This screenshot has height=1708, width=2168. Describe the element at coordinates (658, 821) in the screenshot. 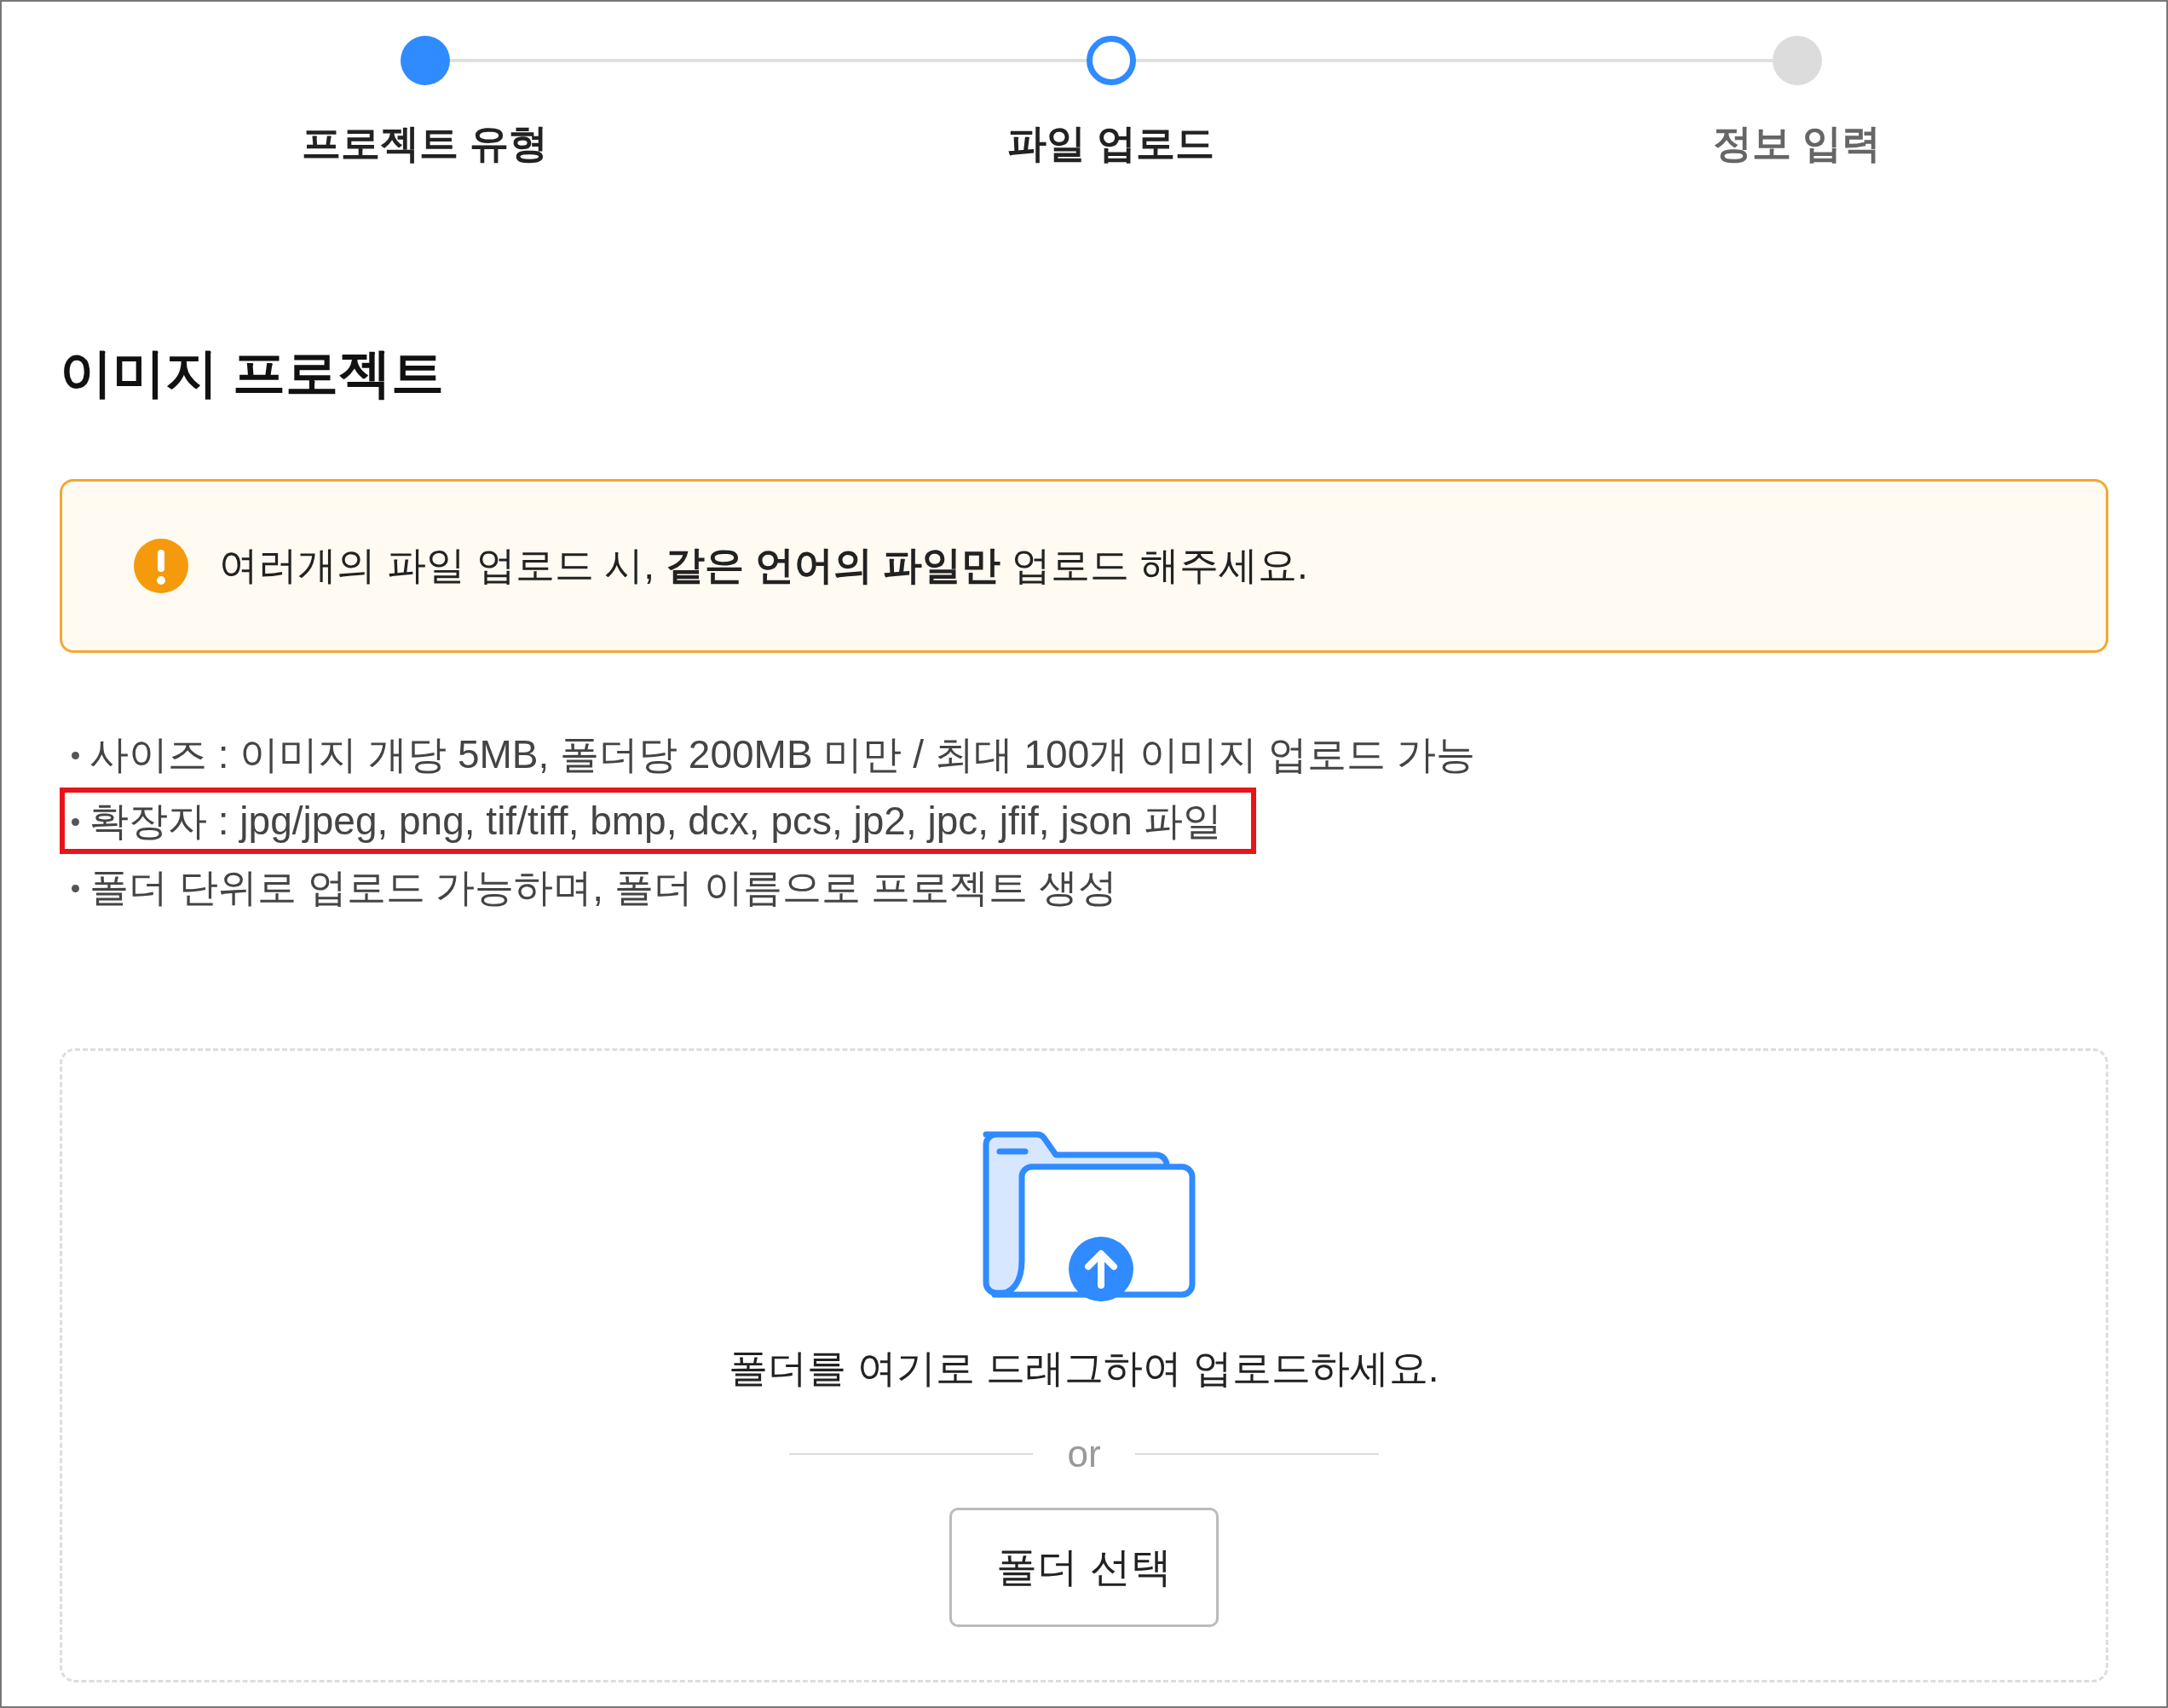

I see `requirement-note: 확장자 : jpg/jpeg, png, tif/tiff, bmp, dcx, pcs, jp2, jpc, jfif, json 파일` at that location.